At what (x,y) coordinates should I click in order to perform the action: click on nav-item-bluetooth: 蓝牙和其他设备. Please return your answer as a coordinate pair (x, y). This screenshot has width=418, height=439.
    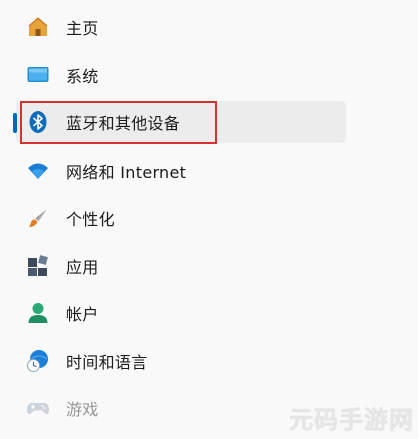
    Looking at the image, I should click on (181, 122).